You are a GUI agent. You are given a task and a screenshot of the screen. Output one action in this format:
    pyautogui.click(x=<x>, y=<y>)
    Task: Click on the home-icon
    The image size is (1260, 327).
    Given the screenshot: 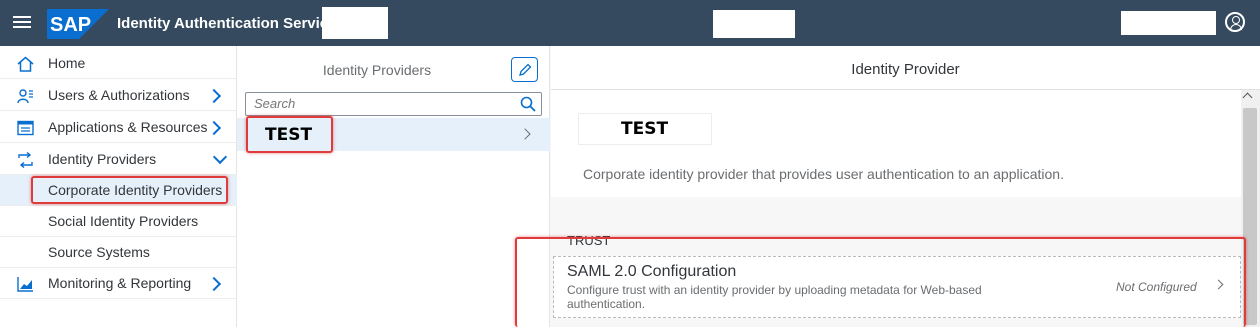 What is the action you would take?
    pyautogui.click(x=25, y=64)
    